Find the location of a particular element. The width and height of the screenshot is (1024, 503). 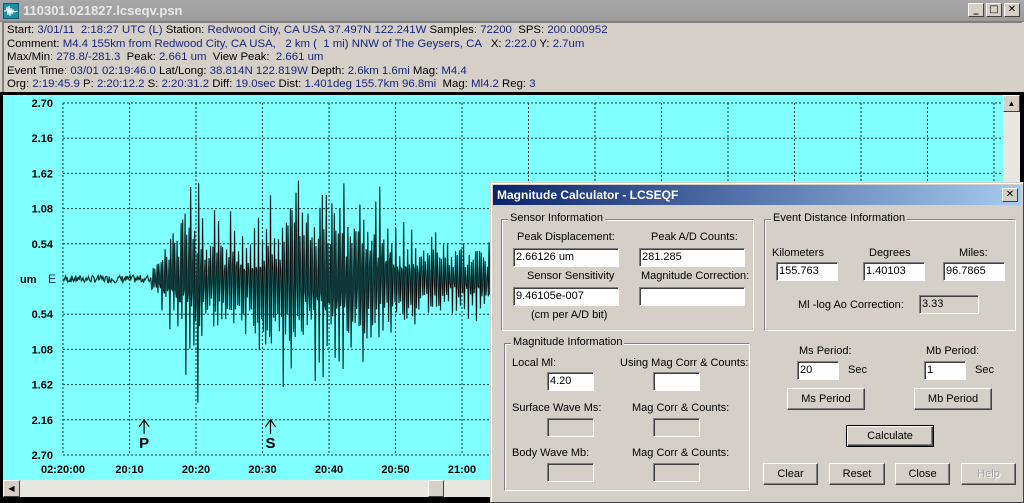

info-value: 2:20:31.2 is located at coordinates (185, 84).